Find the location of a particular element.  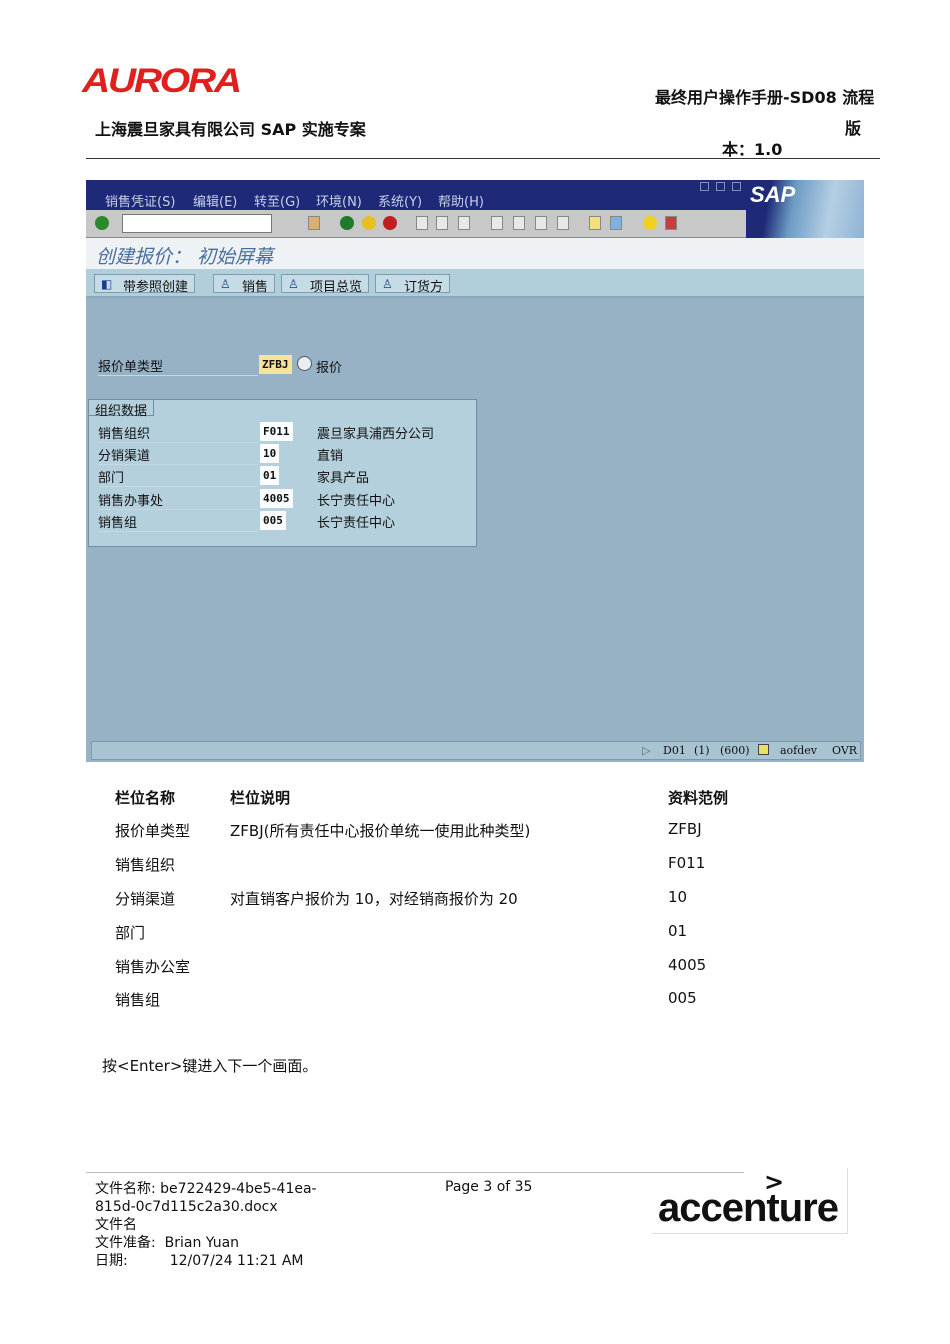

date-label: 日期: is located at coordinates (111, 1261).